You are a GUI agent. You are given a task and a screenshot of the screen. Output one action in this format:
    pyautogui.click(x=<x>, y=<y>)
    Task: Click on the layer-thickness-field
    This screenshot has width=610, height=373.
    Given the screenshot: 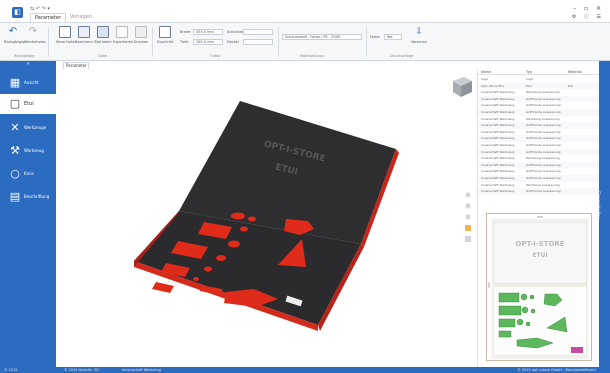 What is the action you would take?
    pyautogui.click(x=258, y=32)
    